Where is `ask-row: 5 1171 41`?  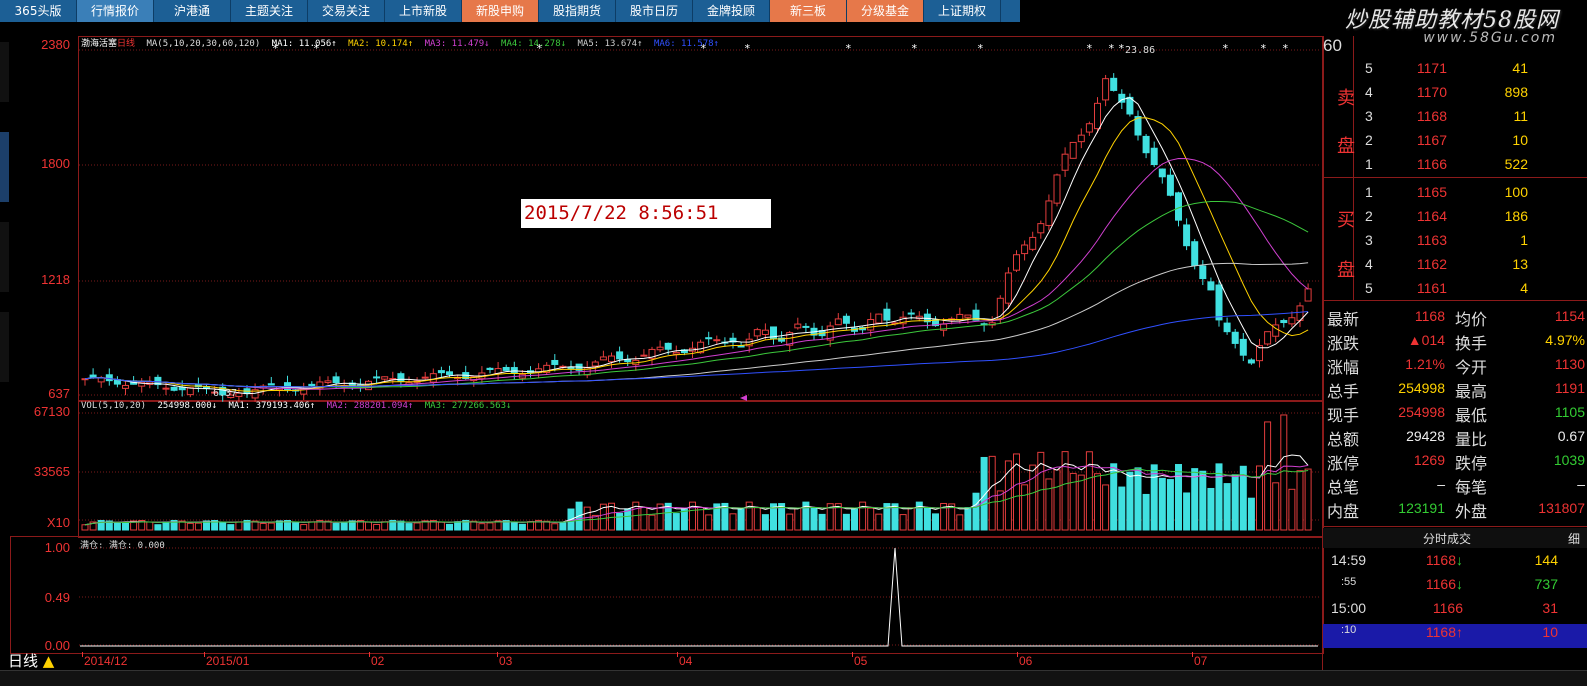 ask-row: 5 1171 41 is located at coordinates (1455, 72).